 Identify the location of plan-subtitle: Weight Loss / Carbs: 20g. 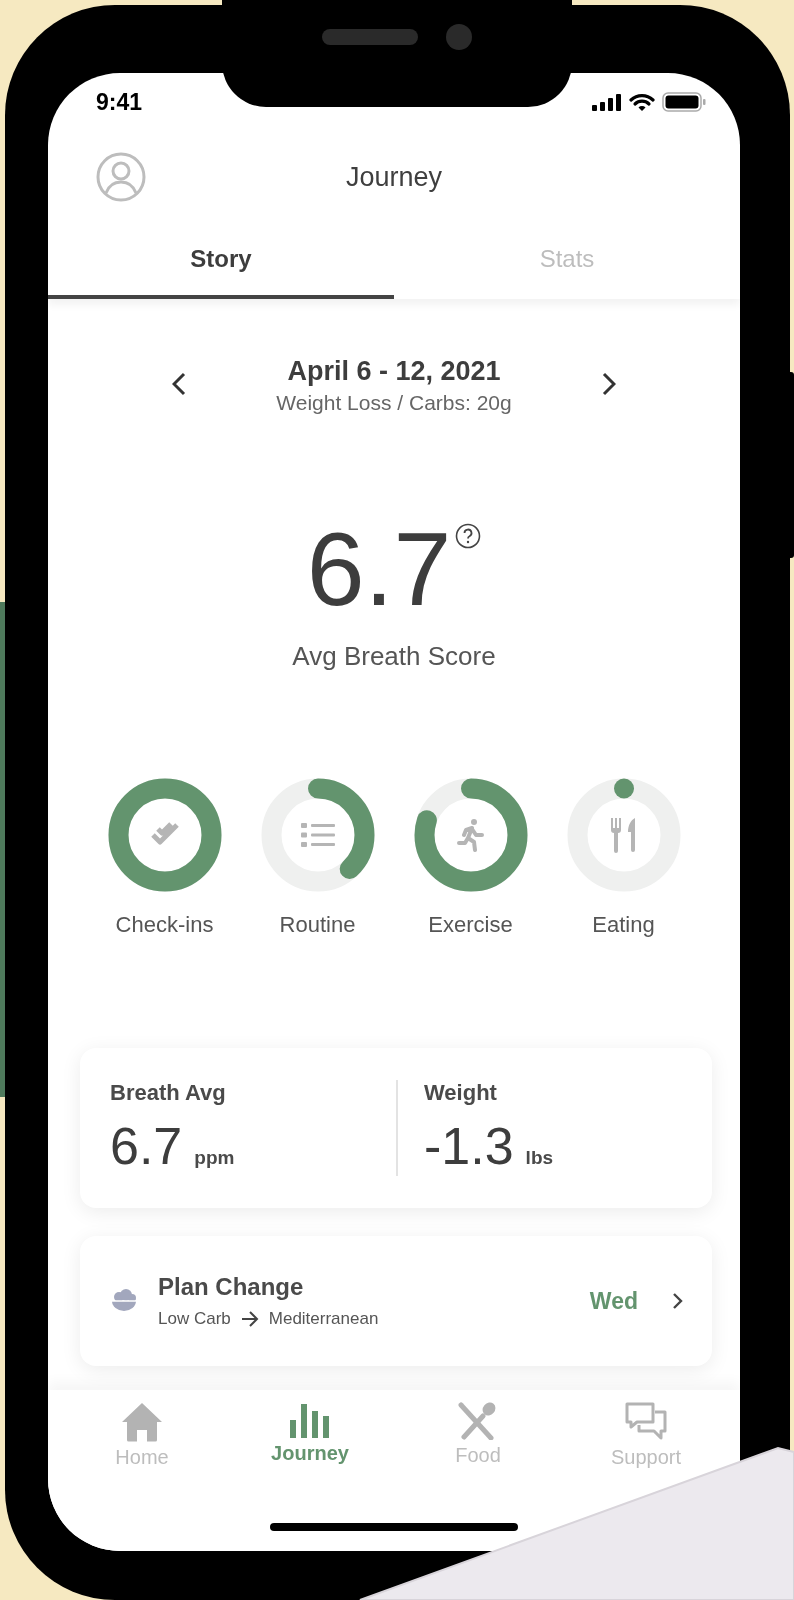
(394, 403).